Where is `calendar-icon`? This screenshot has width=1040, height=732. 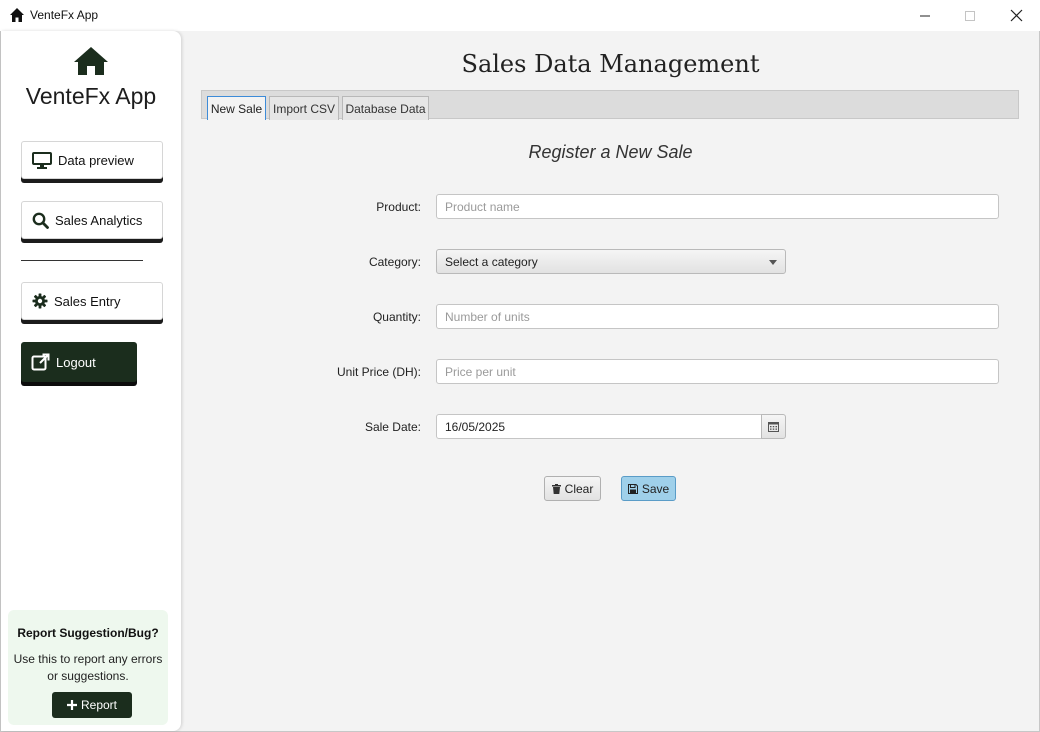
calendar-icon is located at coordinates (773, 426).